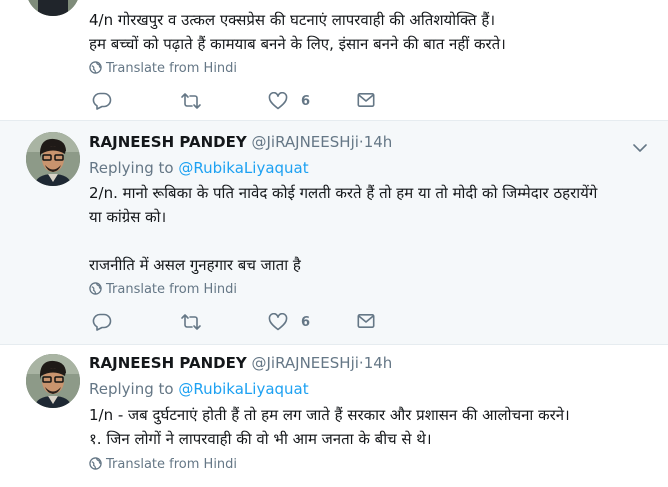  I want to click on tweet-text-line: राजनीति में असल गुनहगार बच जाता है, so click(195, 265).